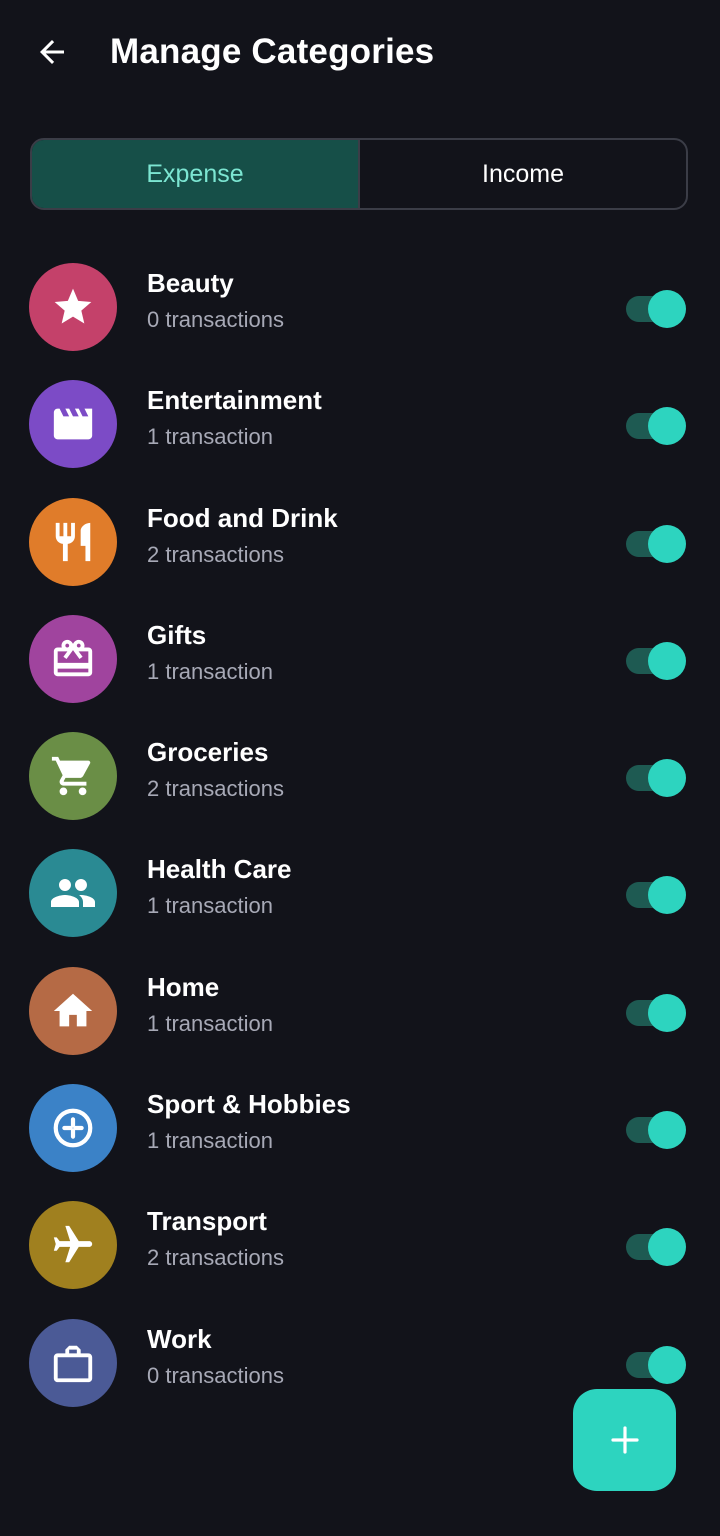  What do you see at coordinates (207, 1221) in the screenshot?
I see `category-name: Transport` at bounding box center [207, 1221].